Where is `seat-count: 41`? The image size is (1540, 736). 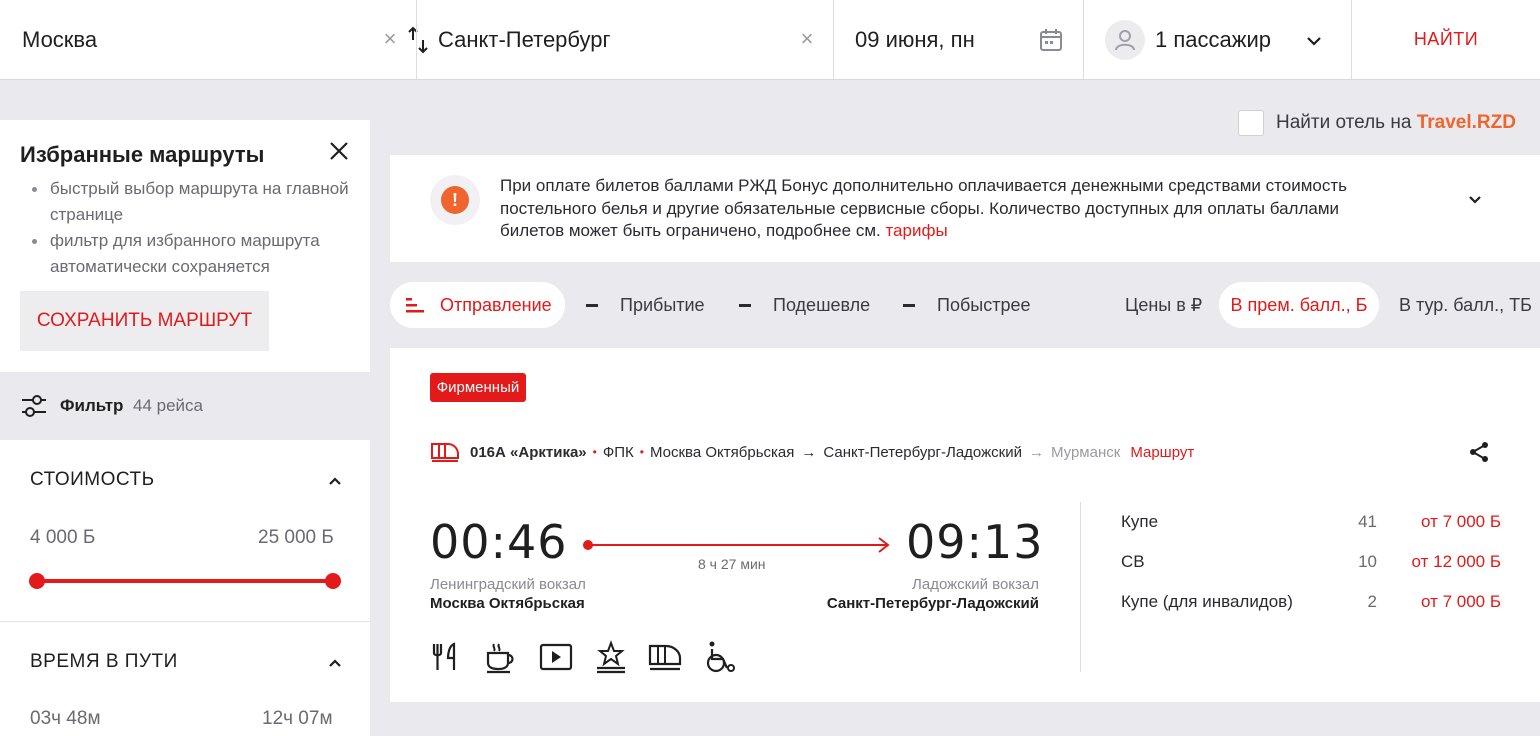 seat-count: 41 is located at coordinates (1367, 521).